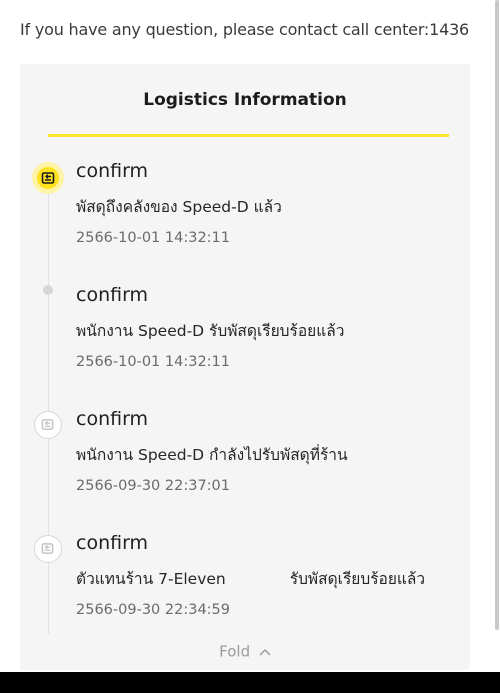 The width and height of the screenshot is (500, 693). Describe the element at coordinates (210, 331) in the screenshot. I see `event-description: พนักงาน Speed-D รับพัสดุเรียบร้อยแล้ว` at that location.